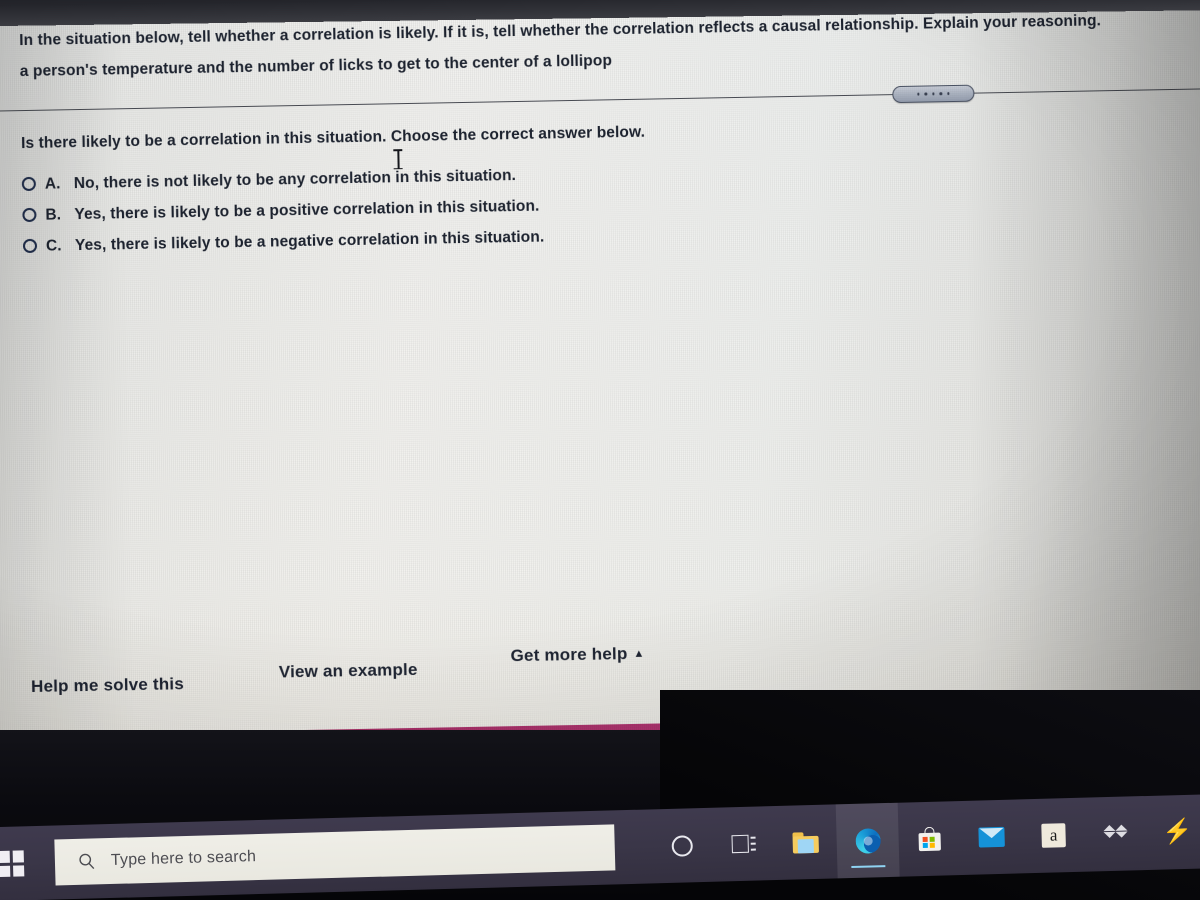  What do you see at coordinates (639, 653) in the screenshot?
I see `caret-up-icon: ▲` at bounding box center [639, 653].